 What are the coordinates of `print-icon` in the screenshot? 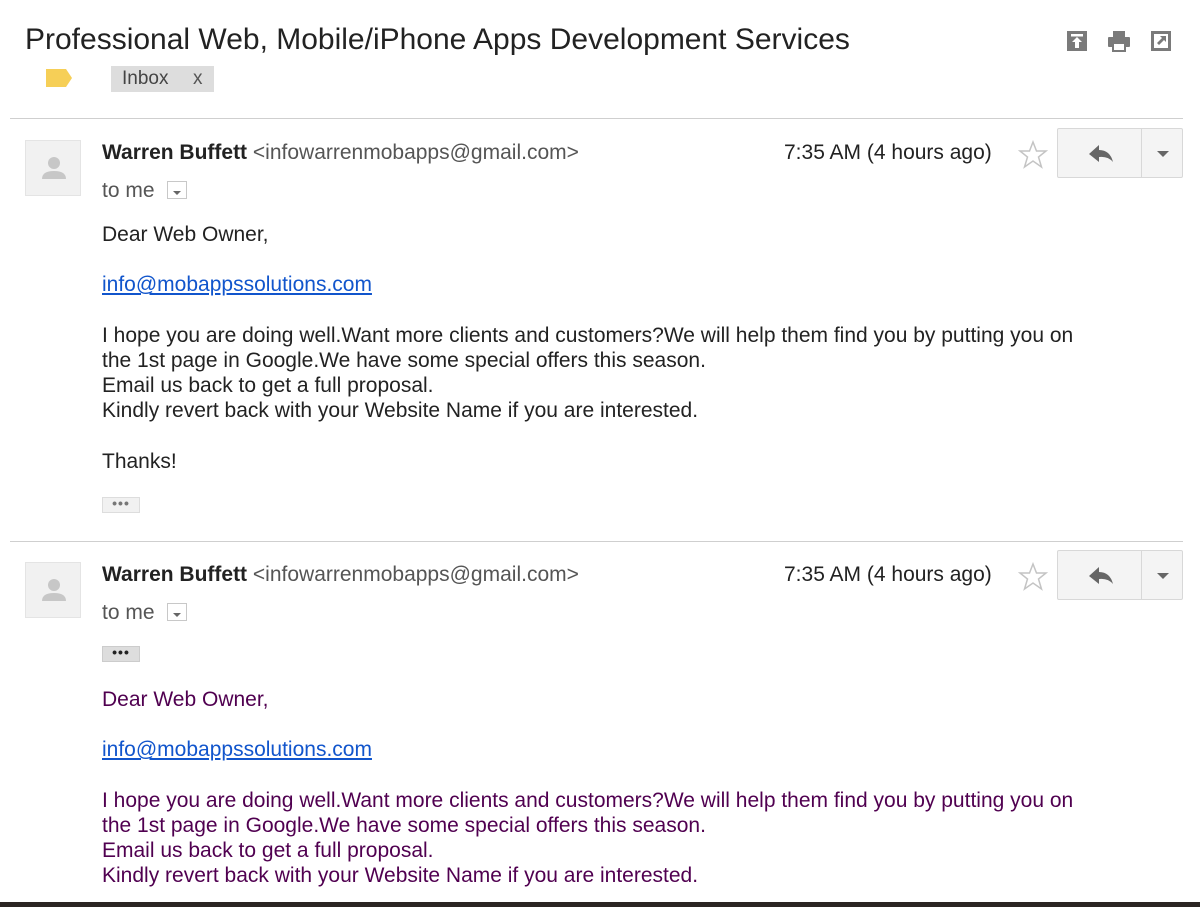 It's located at (1119, 41).